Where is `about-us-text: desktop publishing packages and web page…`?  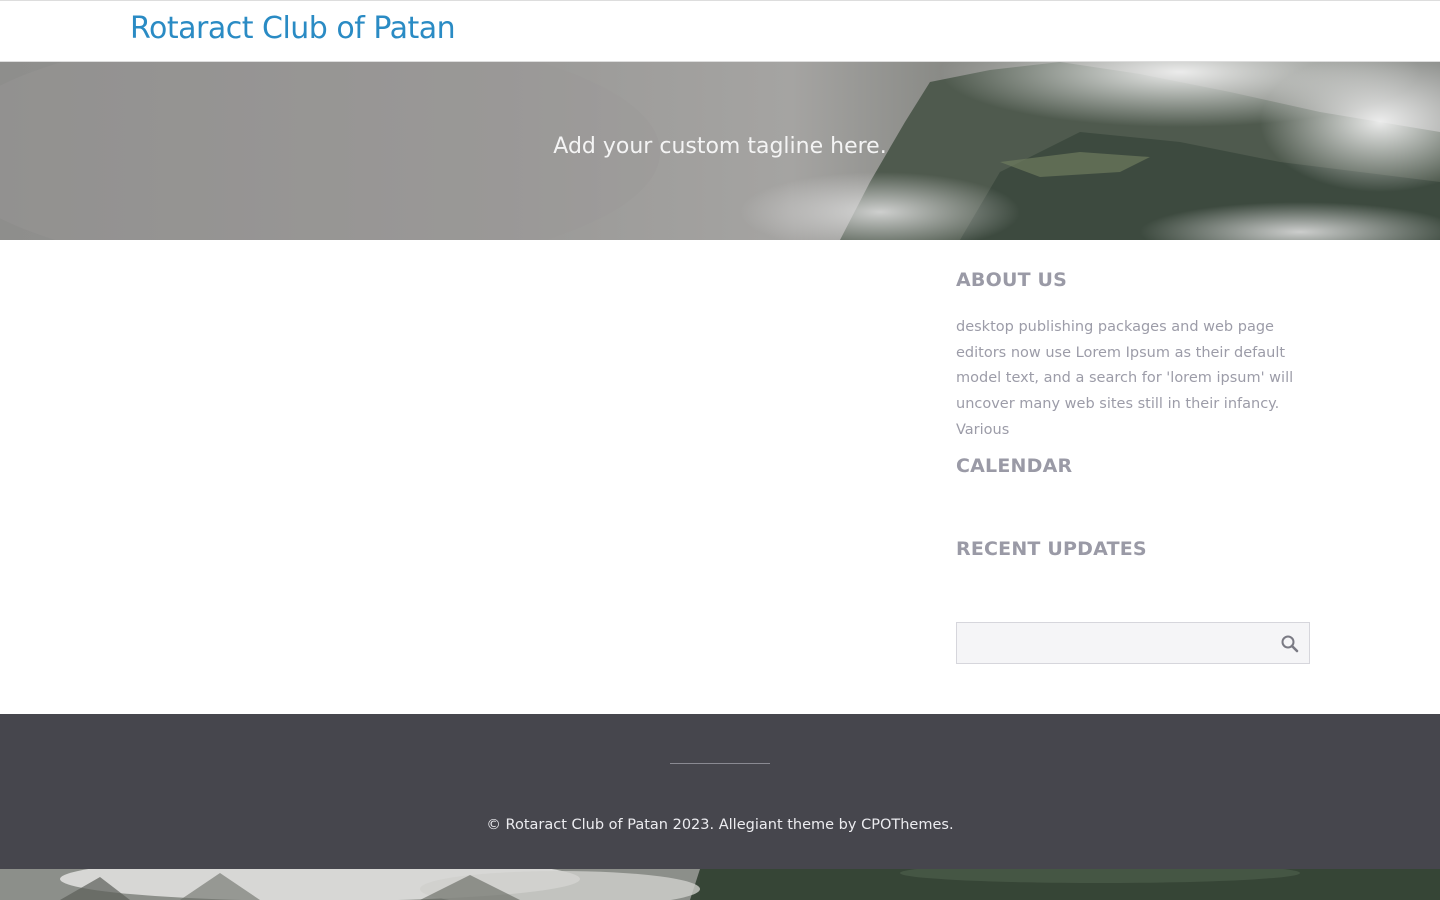
about-us-text: desktop publishing packages and web page… is located at coordinates (1125, 378).